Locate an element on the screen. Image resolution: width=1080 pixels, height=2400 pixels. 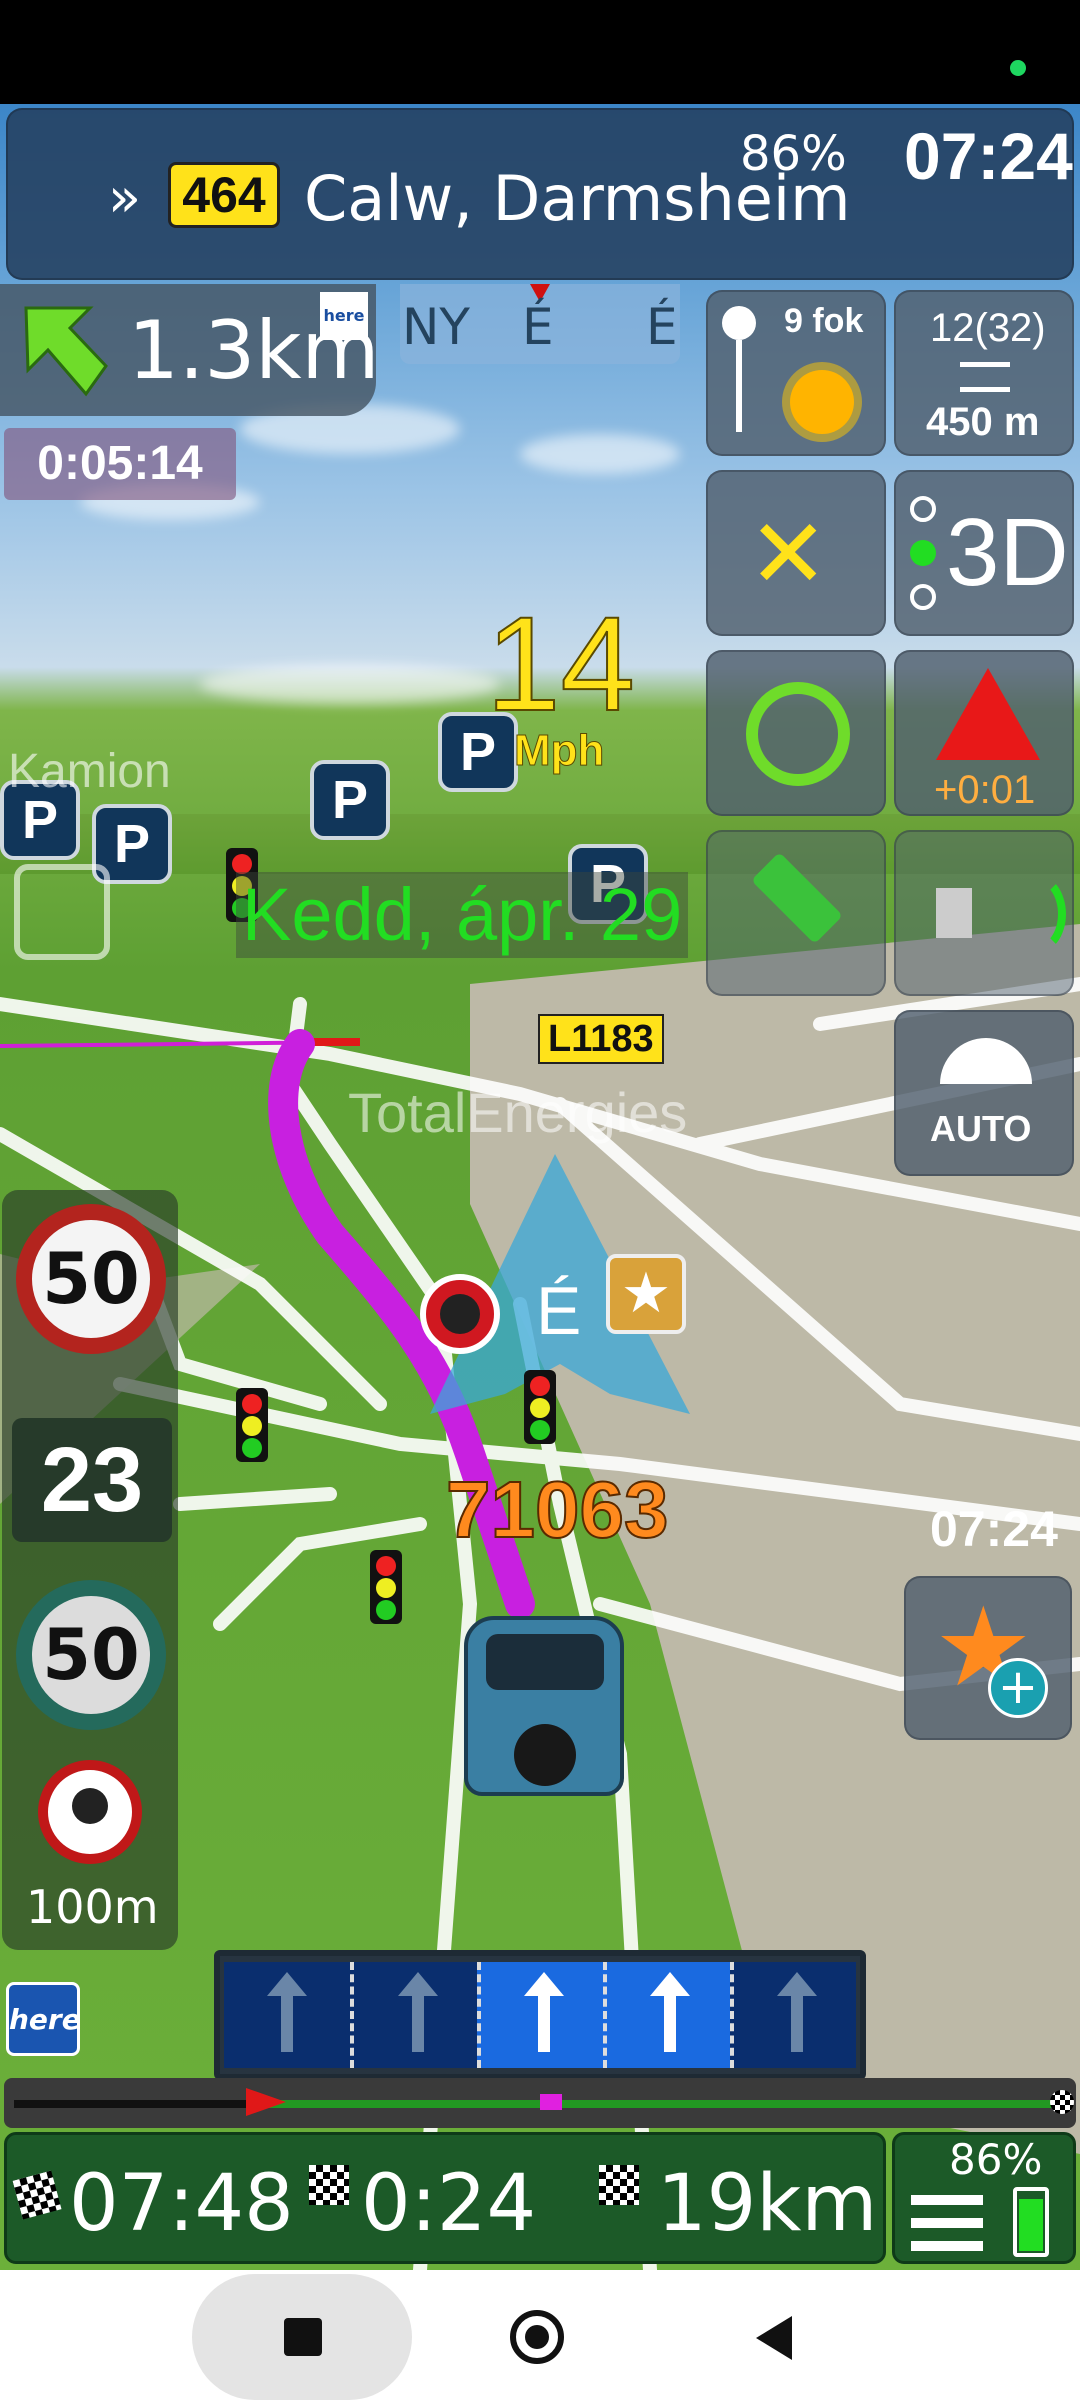
waypoint-marker is located at coordinates (551, 2102).